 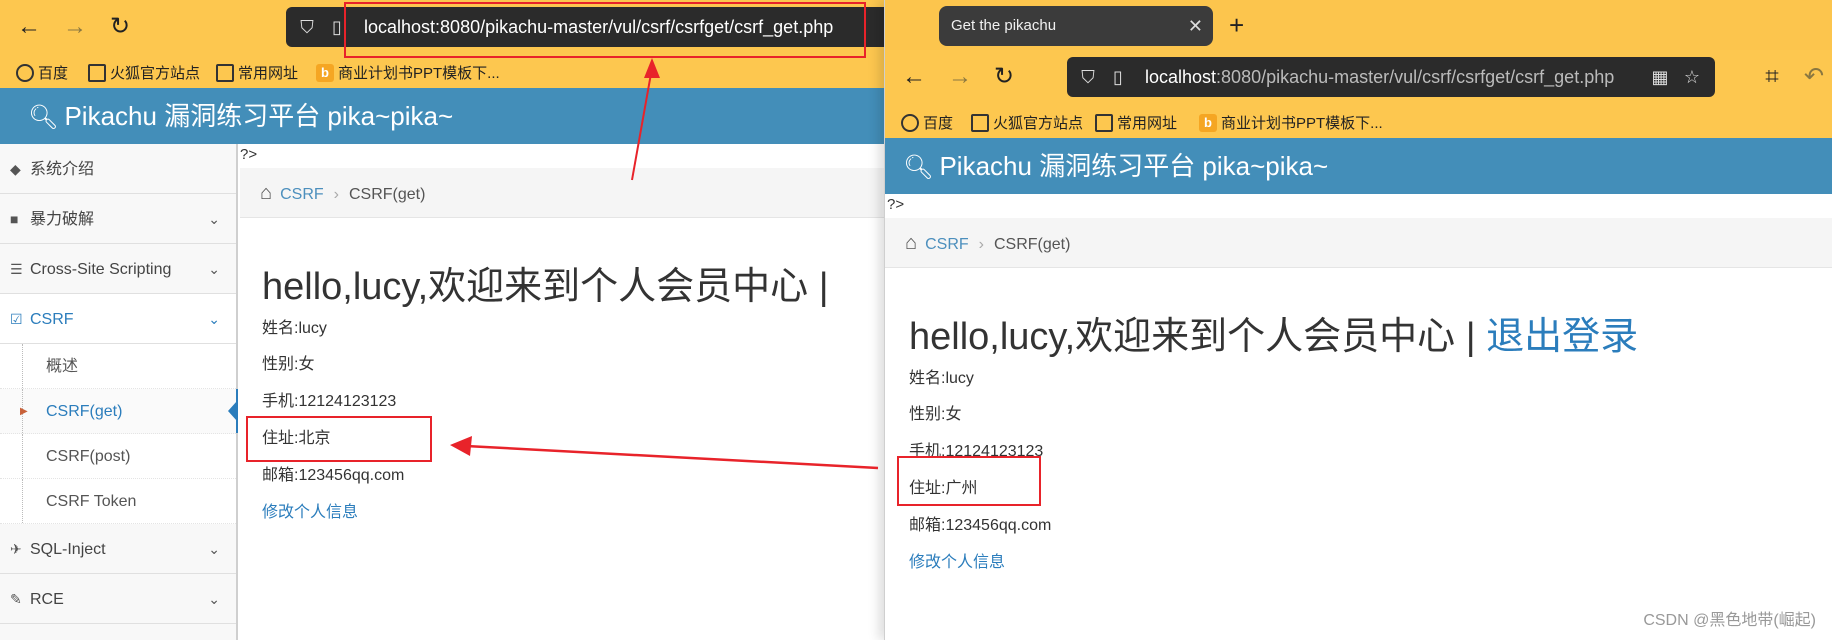 What do you see at coordinates (1692, 77) in the screenshot?
I see `star-icon: ☆` at bounding box center [1692, 77].